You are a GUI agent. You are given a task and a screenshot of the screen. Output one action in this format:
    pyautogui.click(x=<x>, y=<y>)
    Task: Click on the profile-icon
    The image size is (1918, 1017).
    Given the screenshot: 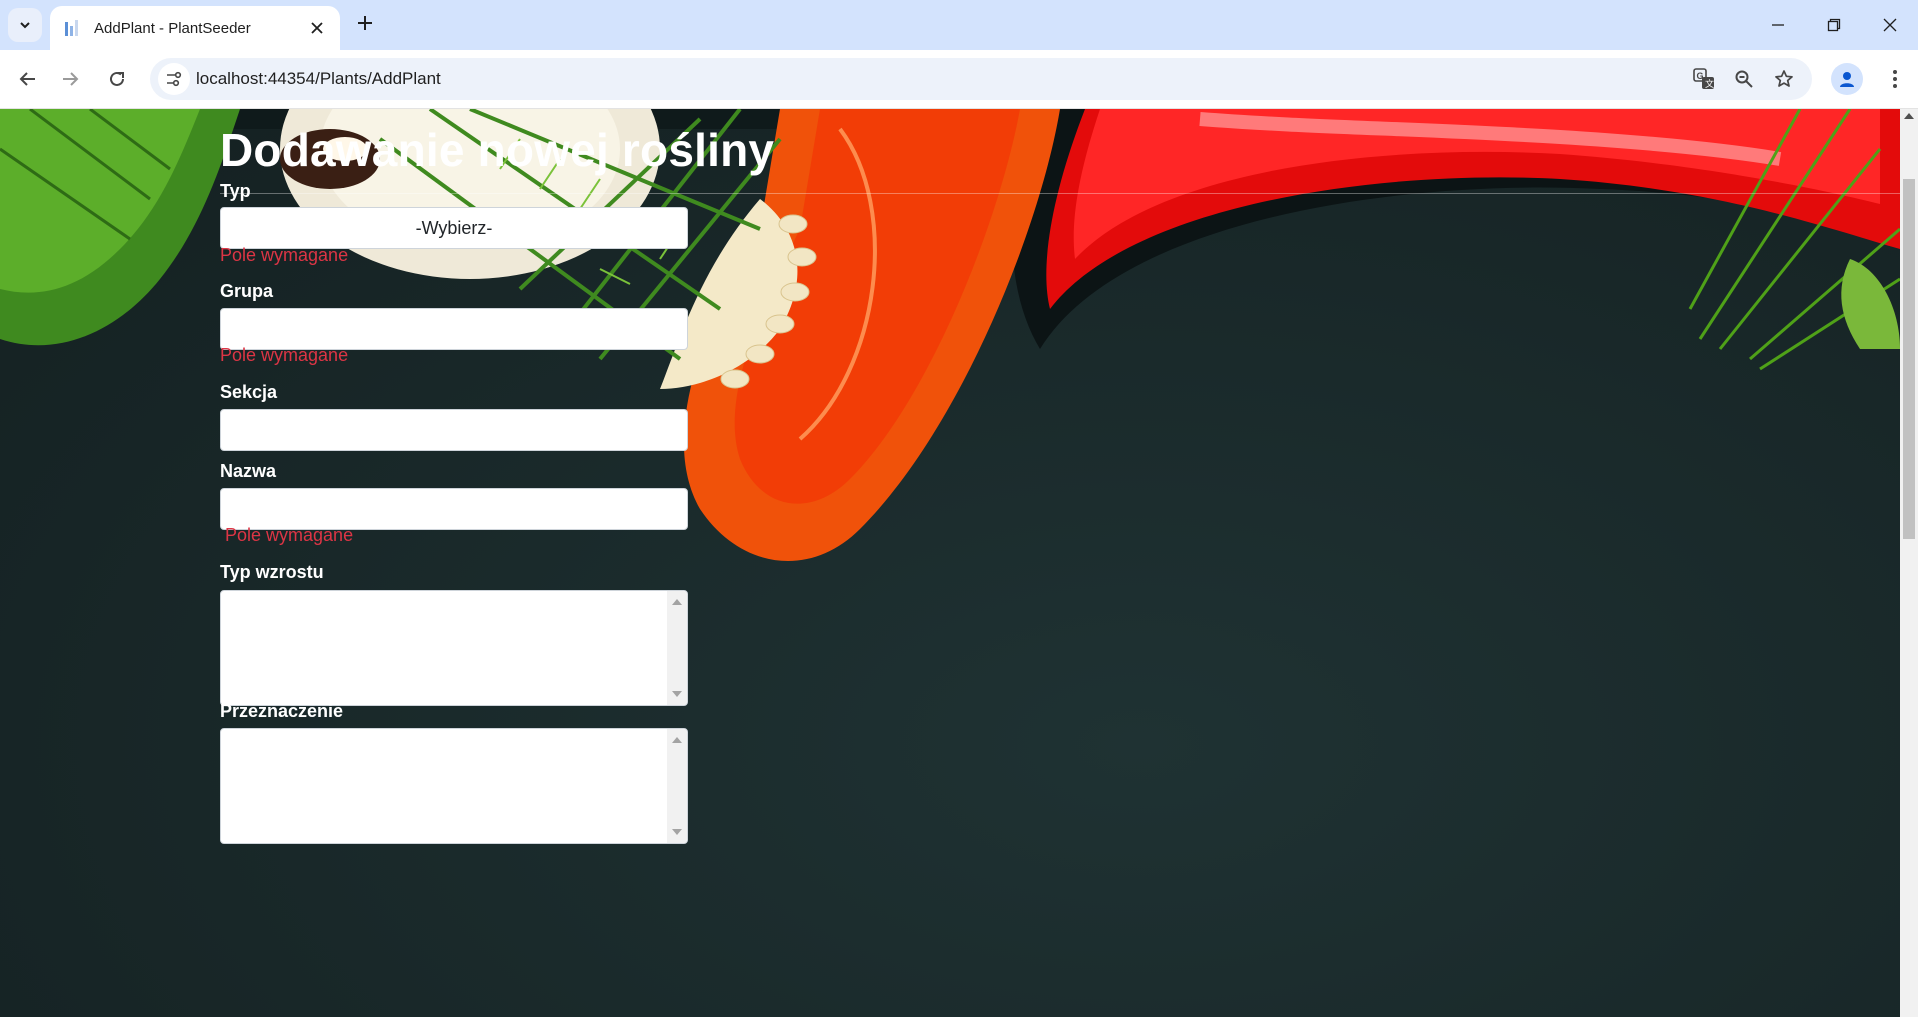 What is the action you would take?
    pyautogui.click(x=1847, y=79)
    